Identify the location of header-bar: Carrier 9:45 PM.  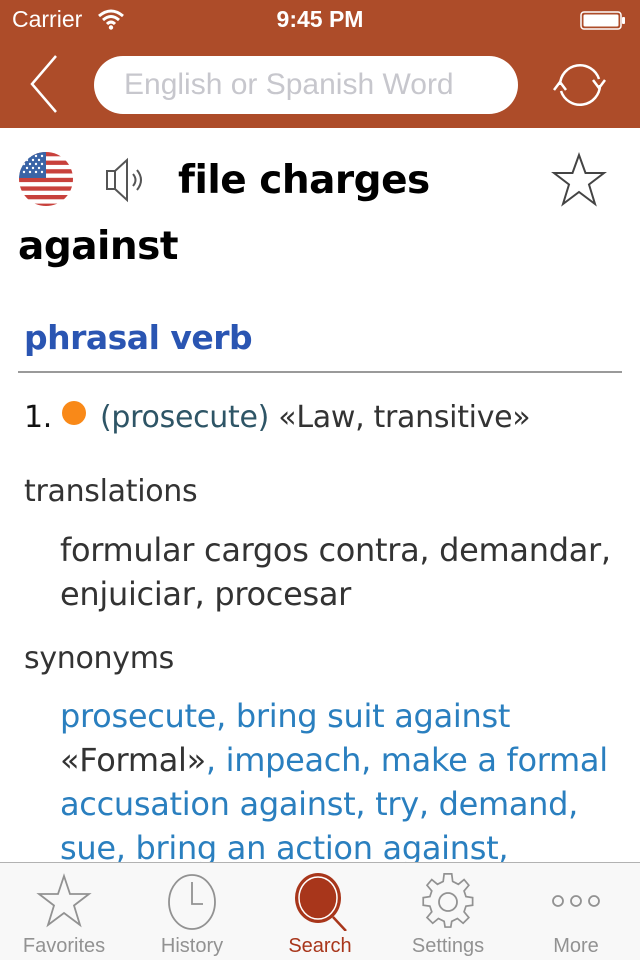
(320, 64).